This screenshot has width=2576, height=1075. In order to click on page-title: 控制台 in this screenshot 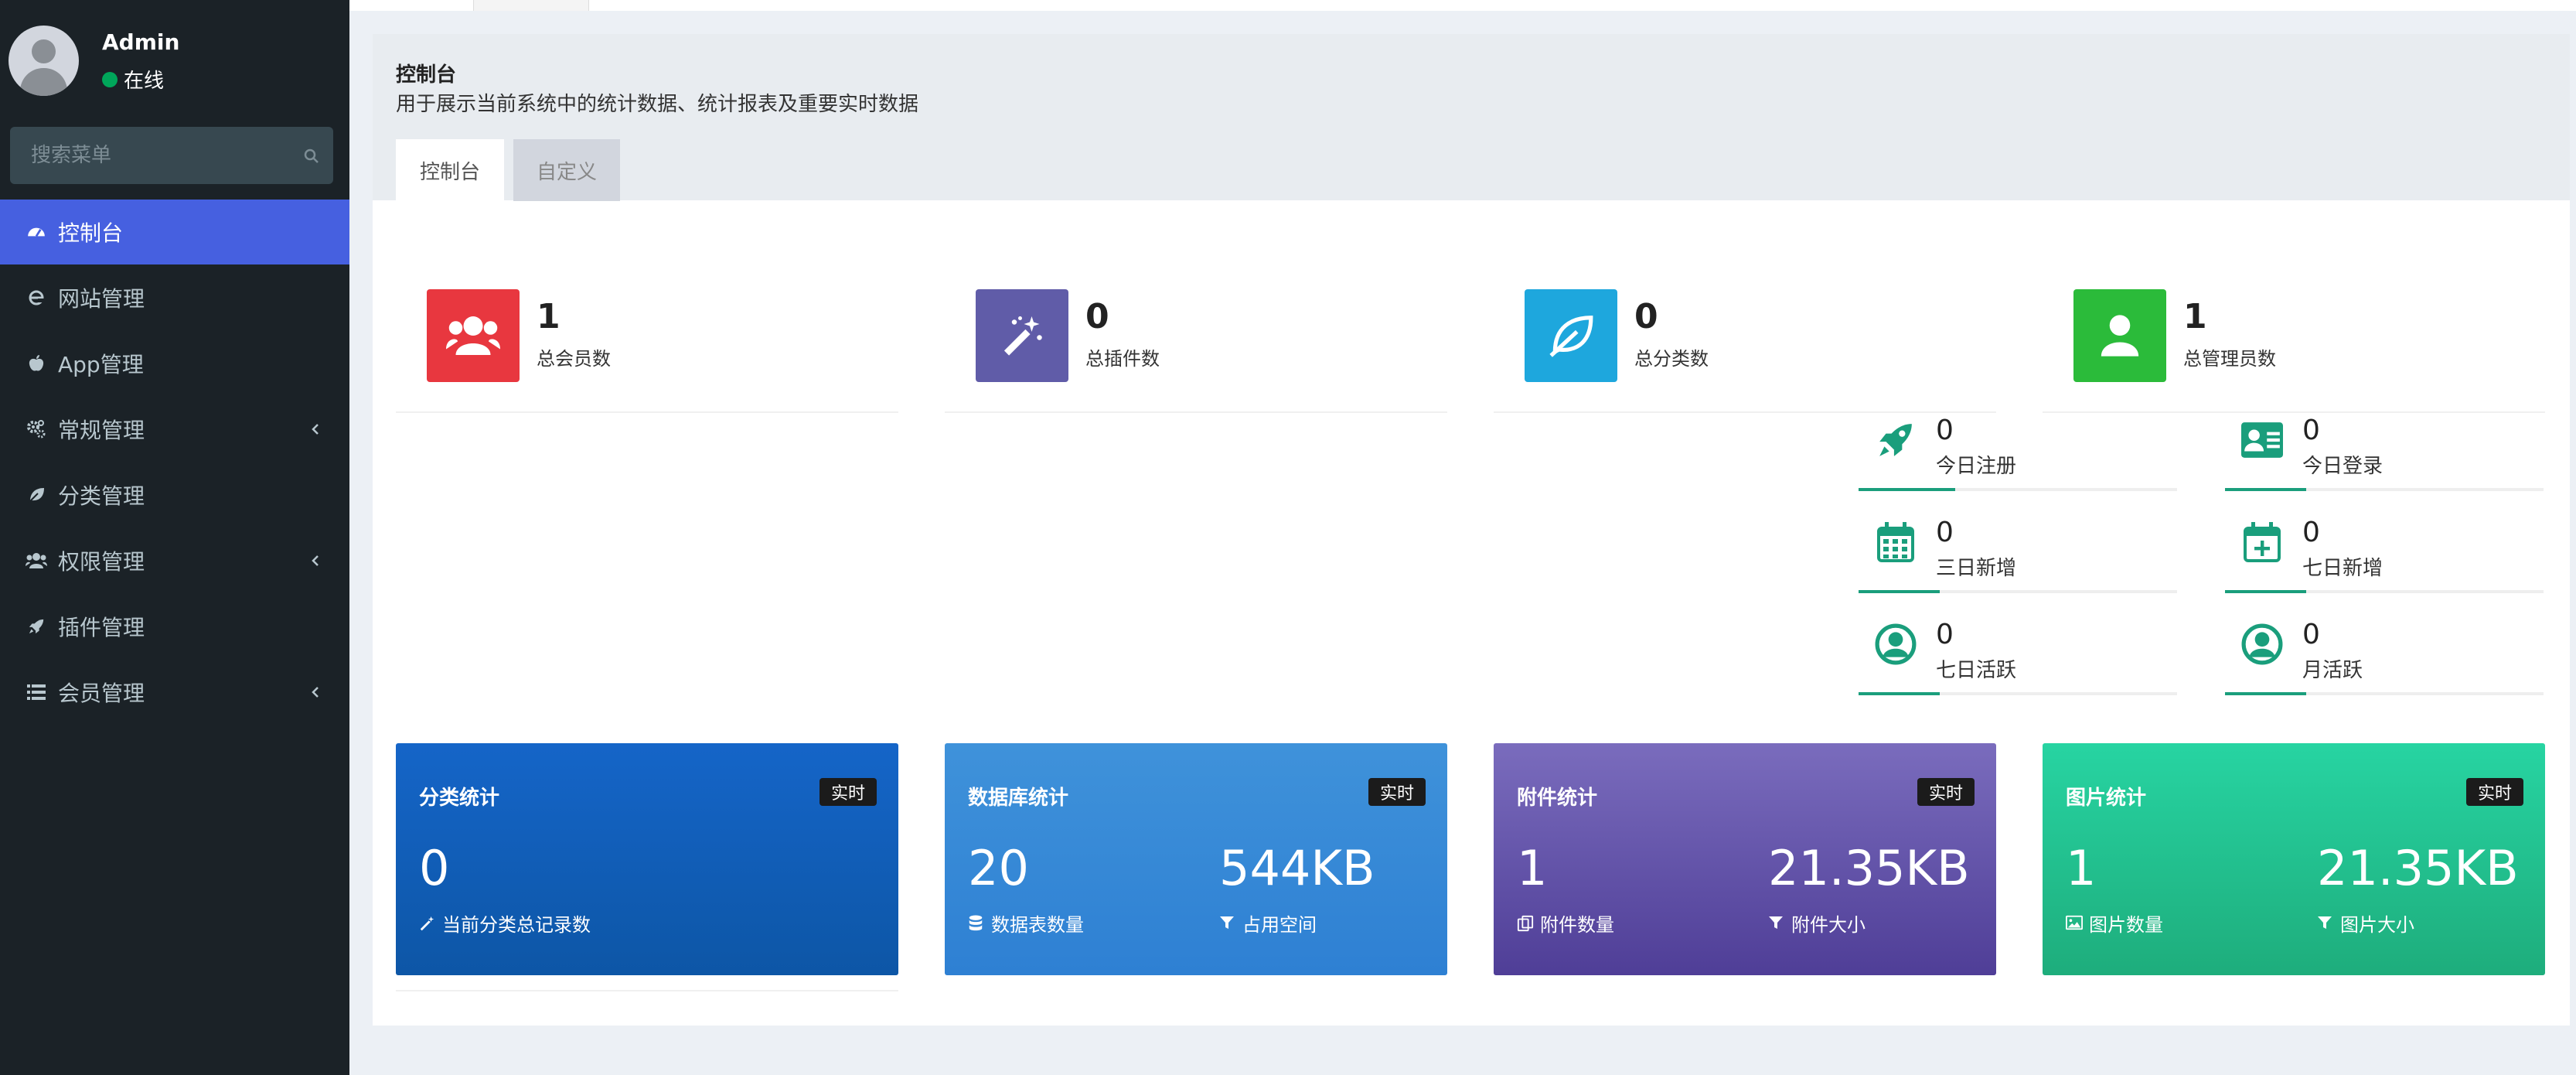, I will do `click(426, 75)`.